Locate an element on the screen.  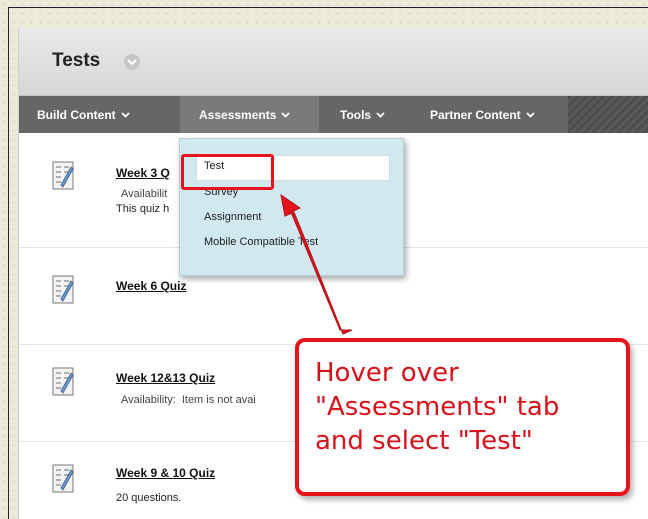
tab-tools: Tools is located at coordinates (377, 114).